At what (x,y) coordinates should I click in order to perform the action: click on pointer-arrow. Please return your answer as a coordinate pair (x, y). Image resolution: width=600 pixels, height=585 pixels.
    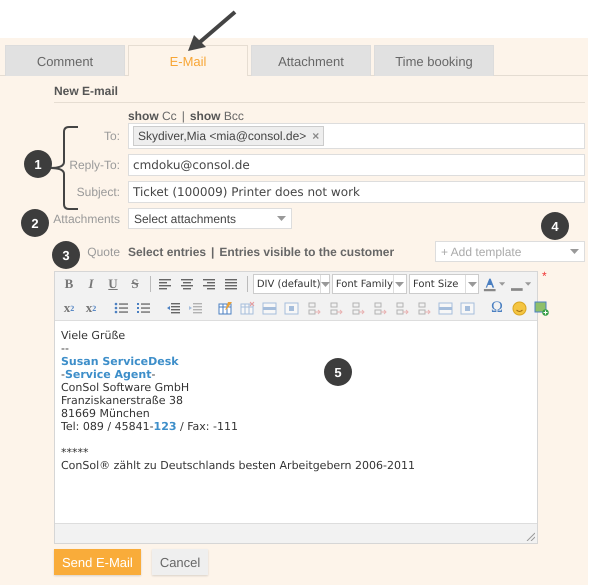
    Looking at the image, I should click on (212, 31).